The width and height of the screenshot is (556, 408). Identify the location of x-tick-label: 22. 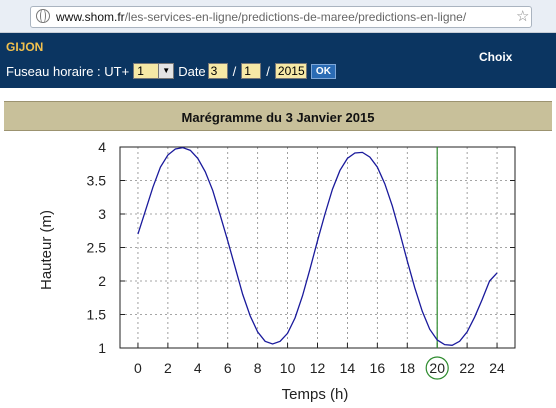
(467, 368).